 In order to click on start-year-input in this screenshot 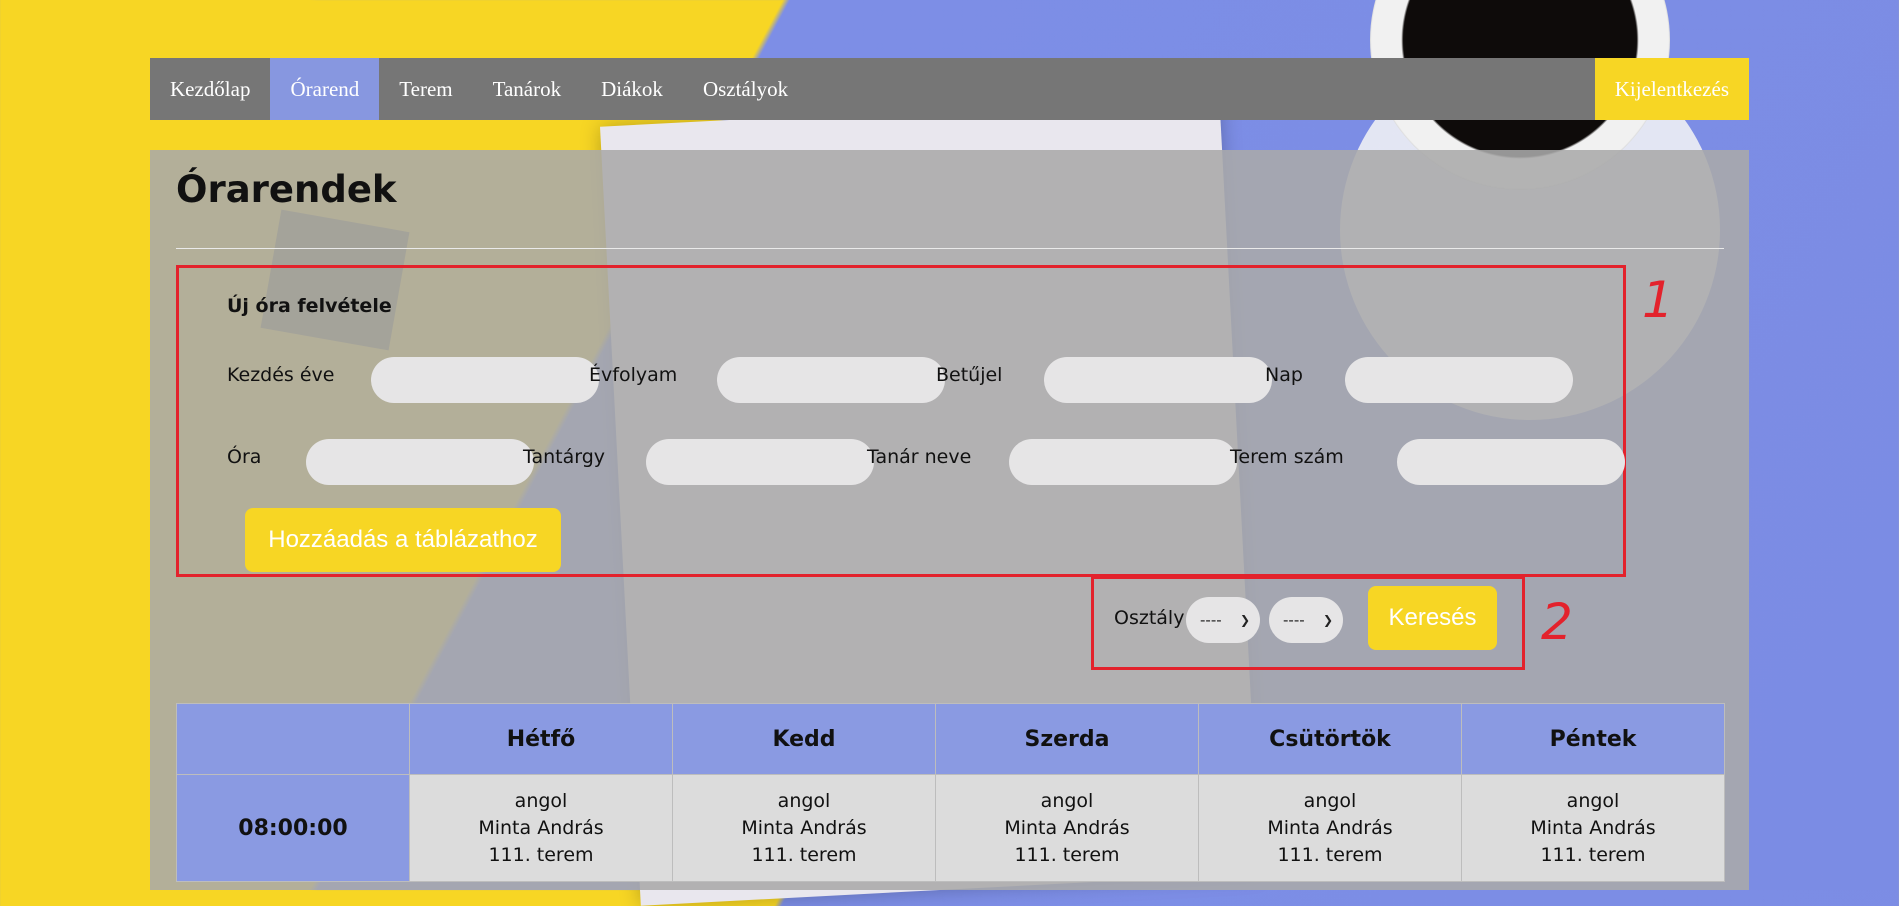, I will do `click(485, 380)`.